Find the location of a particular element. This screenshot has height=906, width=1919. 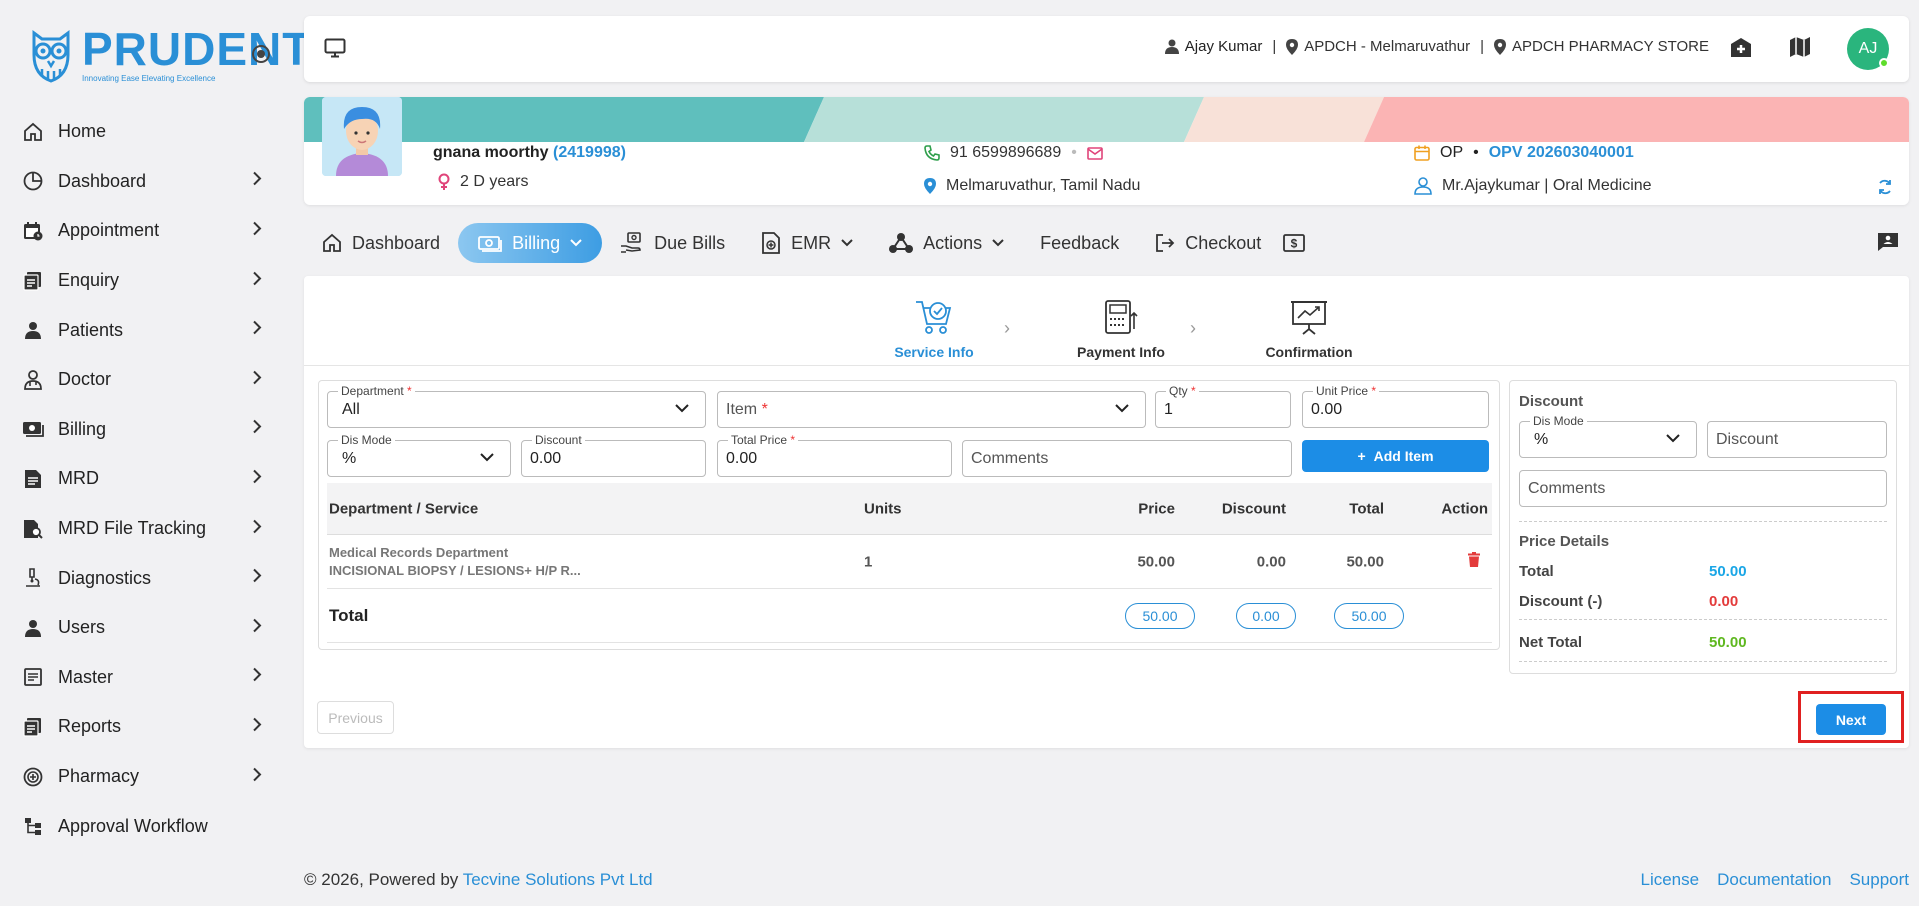

monitor-icon is located at coordinates (335, 50).